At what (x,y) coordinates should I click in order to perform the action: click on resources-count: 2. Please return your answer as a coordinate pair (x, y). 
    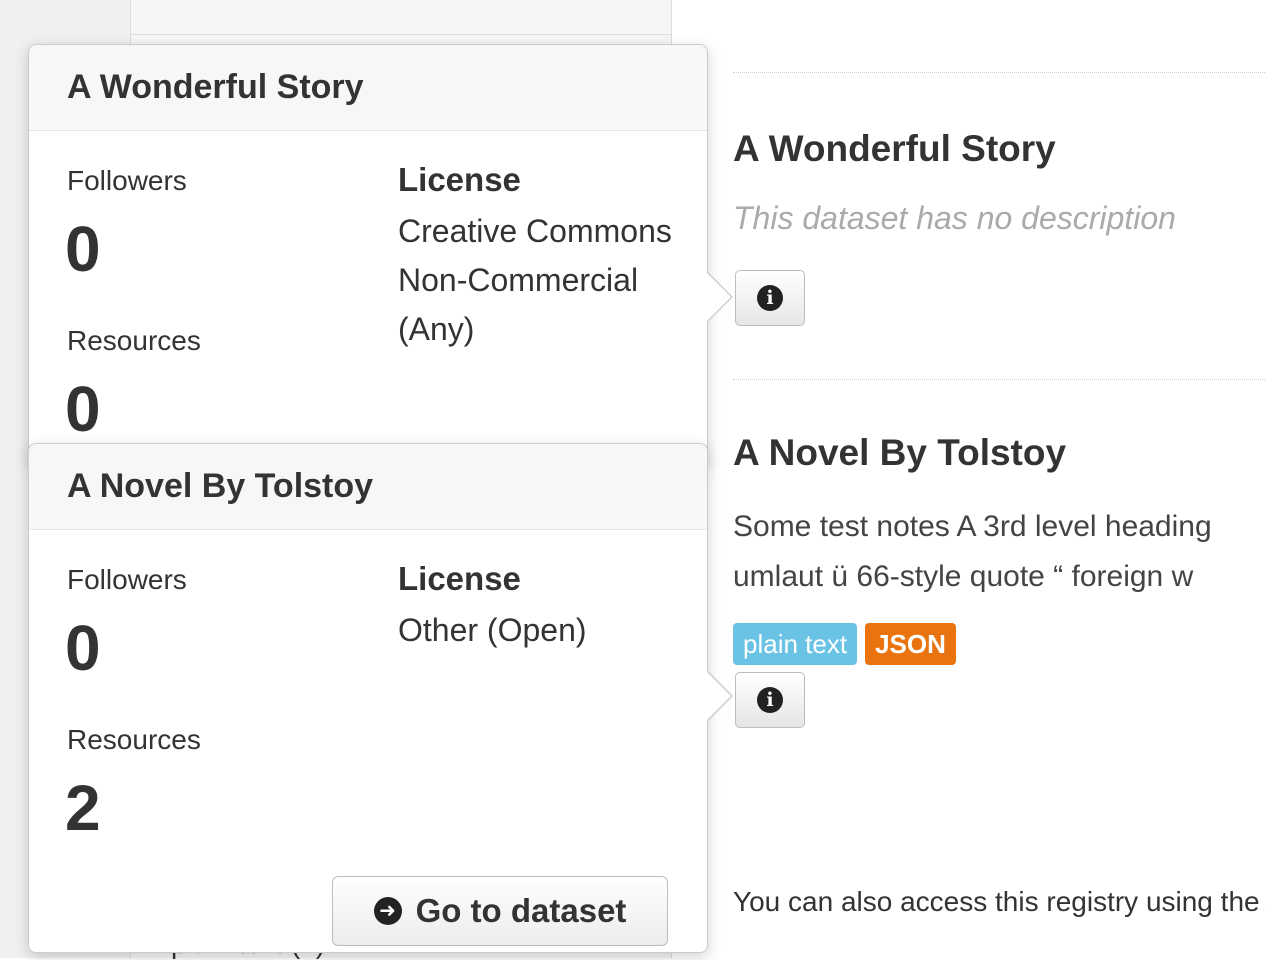
    Looking at the image, I should click on (83, 808).